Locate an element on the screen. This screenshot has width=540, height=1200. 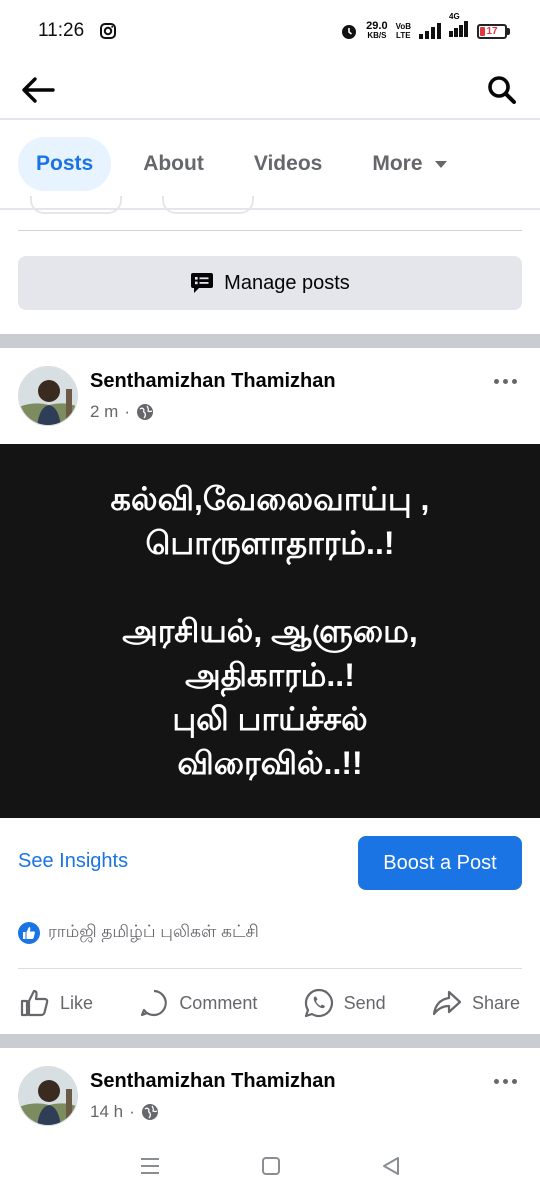
see-insights-link: See Insights is located at coordinates (73, 861).